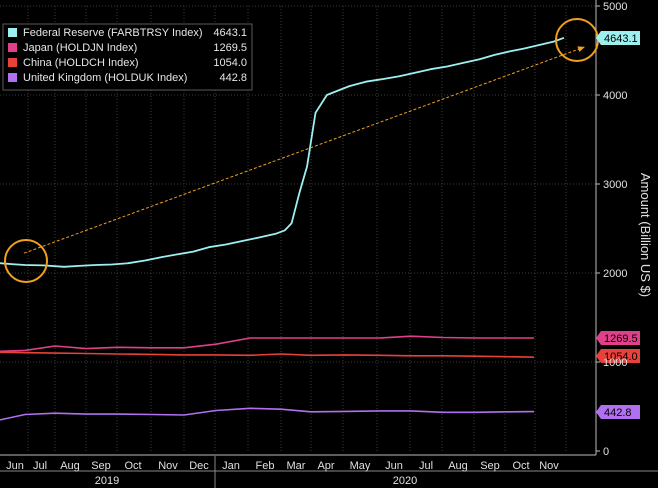 This screenshot has width=658, height=488. What do you see at coordinates (101, 466) in the screenshot?
I see `x-tick-label-3: Sep` at bounding box center [101, 466].